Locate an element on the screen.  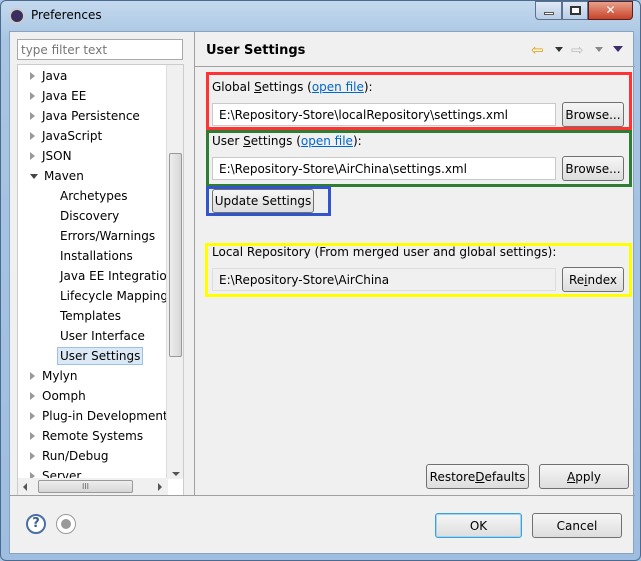
maximize-button is located at coordinates (575, 10).